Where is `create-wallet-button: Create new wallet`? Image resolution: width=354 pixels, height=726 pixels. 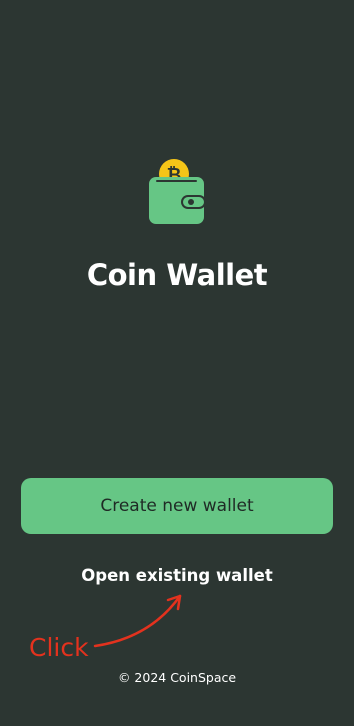 create-wallet-button: Create new wallet is located at coordinates (177, 506).